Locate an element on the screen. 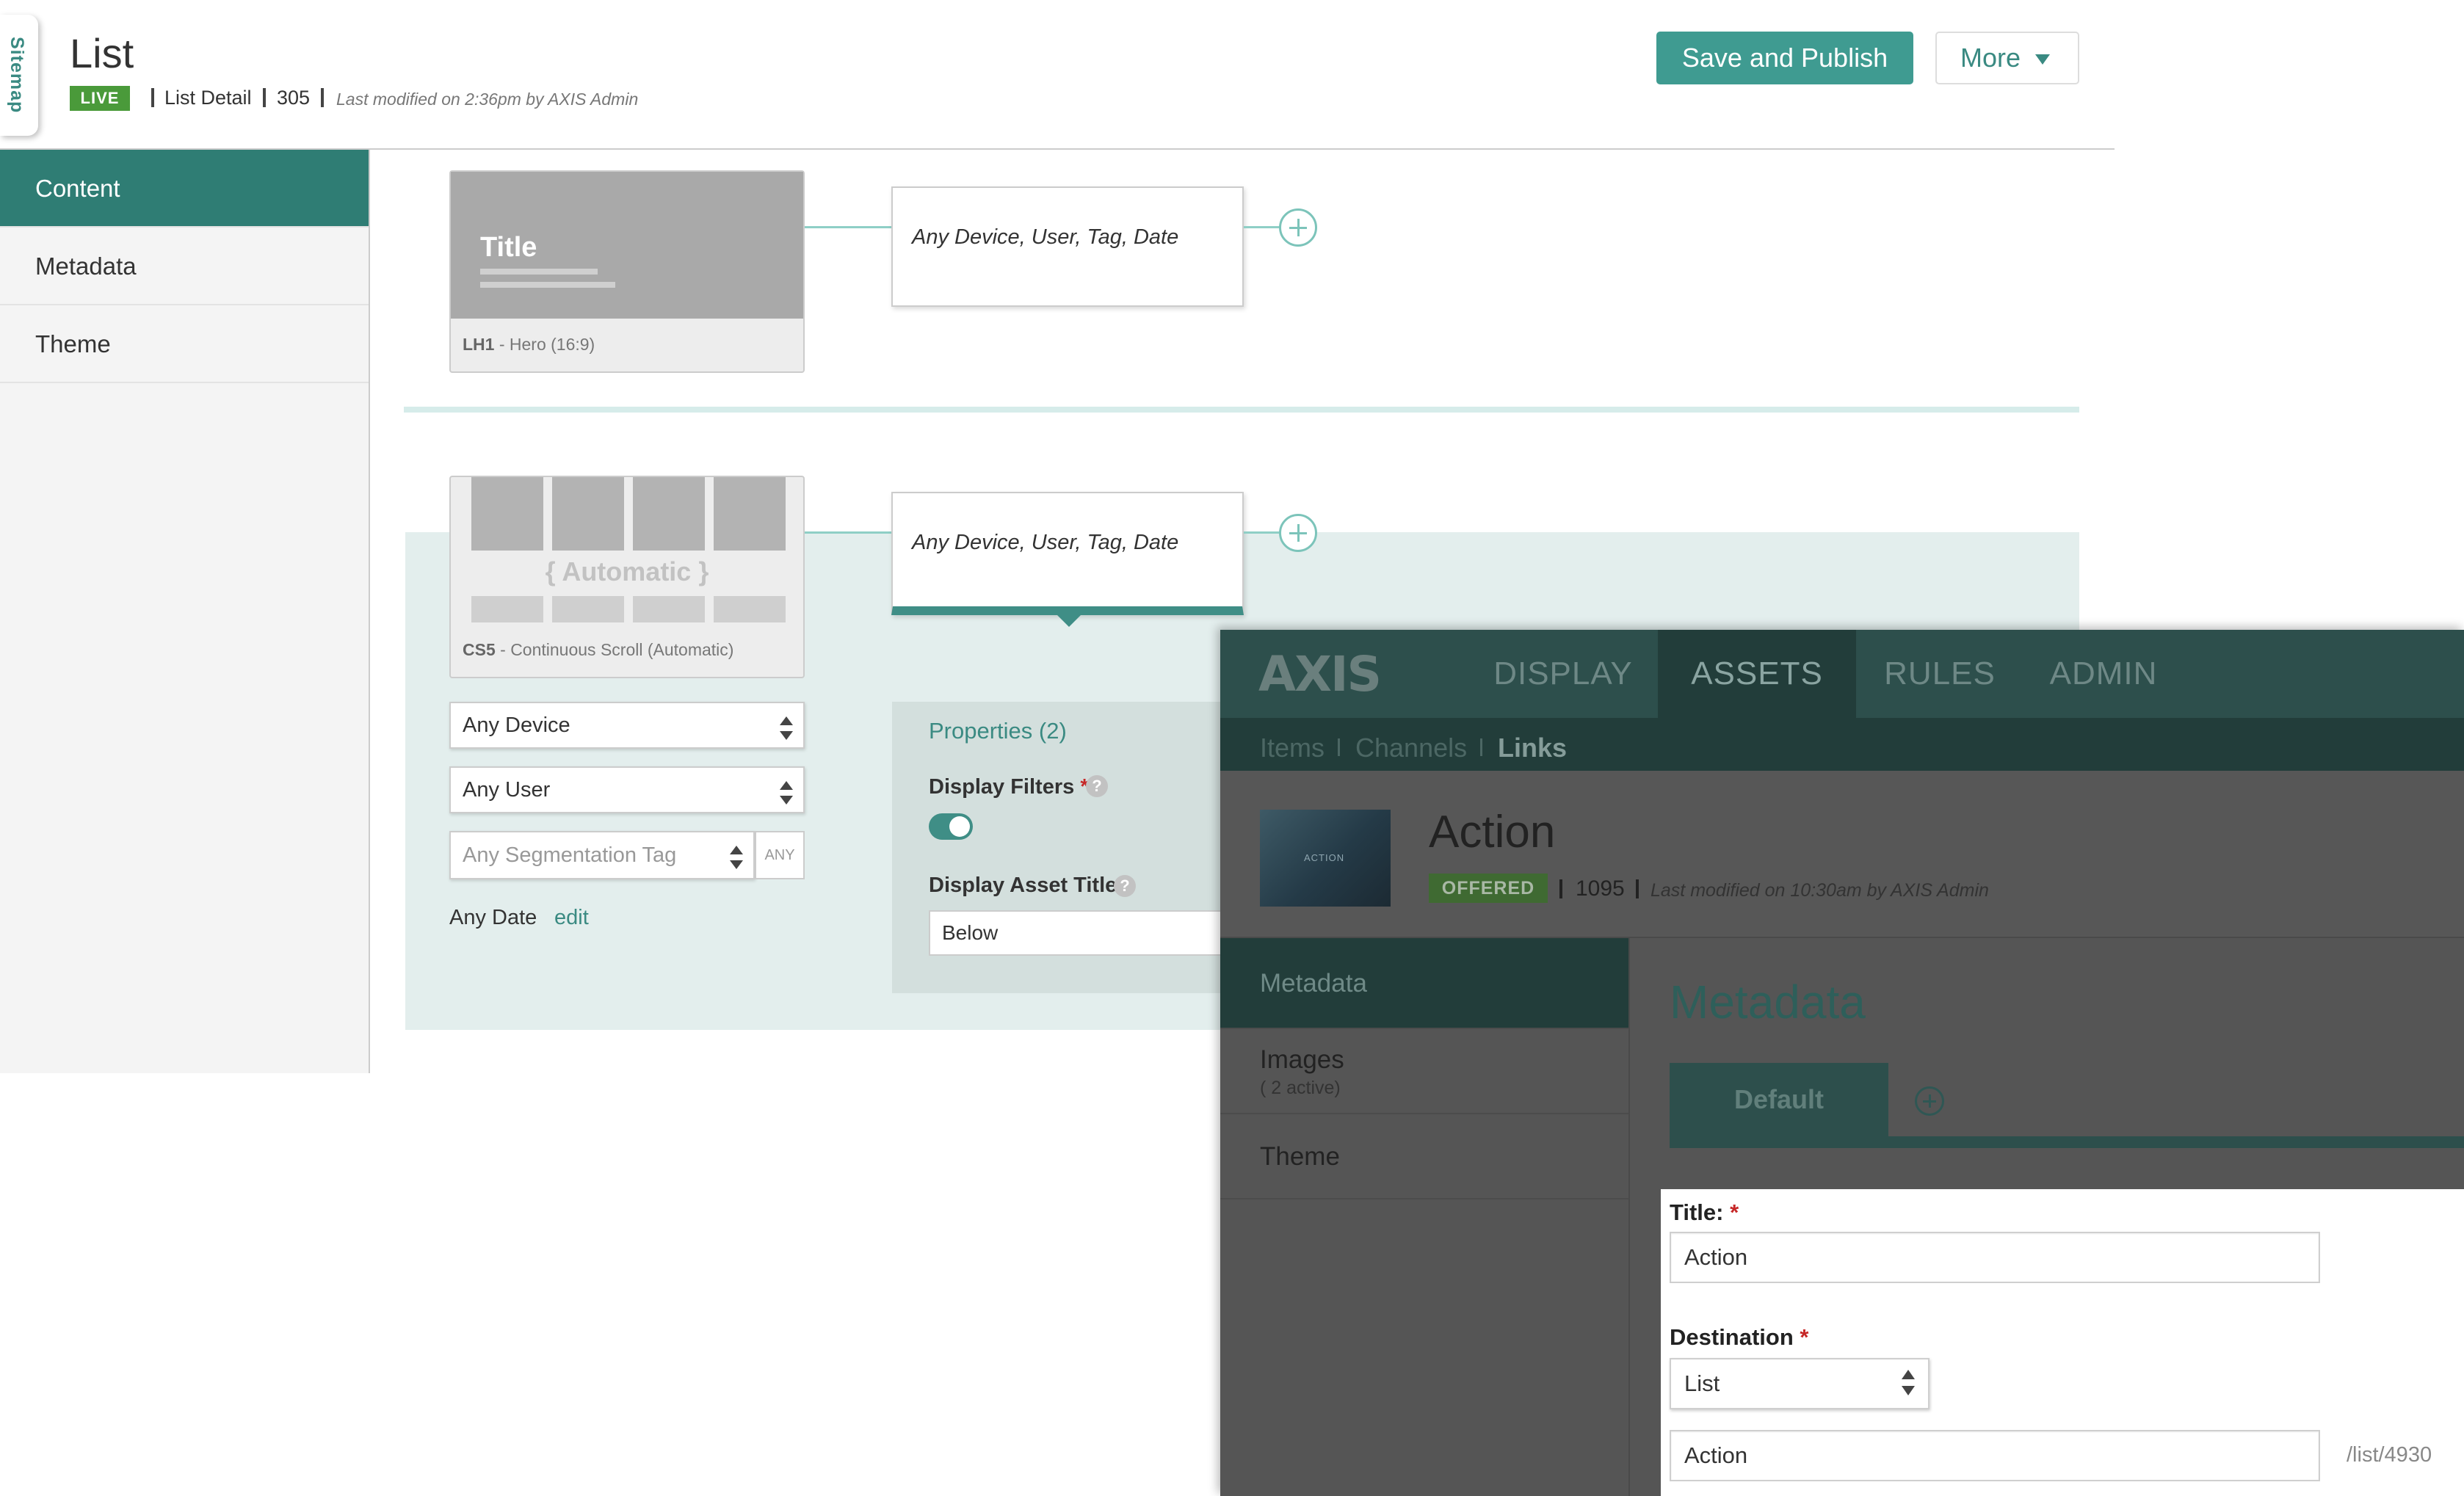  more-button-label: More is located at coordinates (1990, 58).